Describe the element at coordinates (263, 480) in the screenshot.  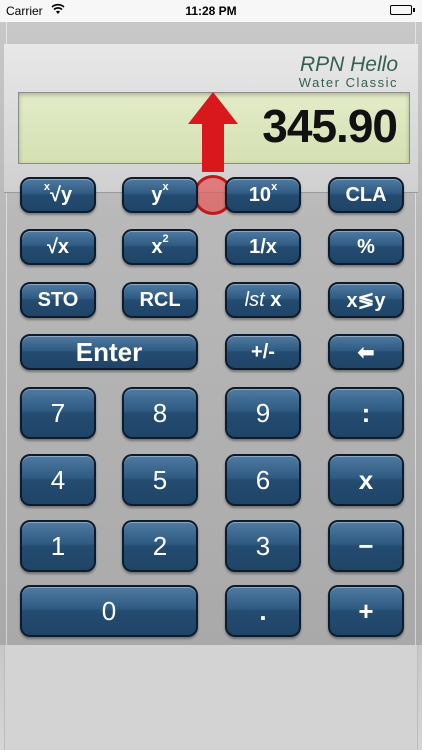
I see `digit-6-button: 6` at that location.